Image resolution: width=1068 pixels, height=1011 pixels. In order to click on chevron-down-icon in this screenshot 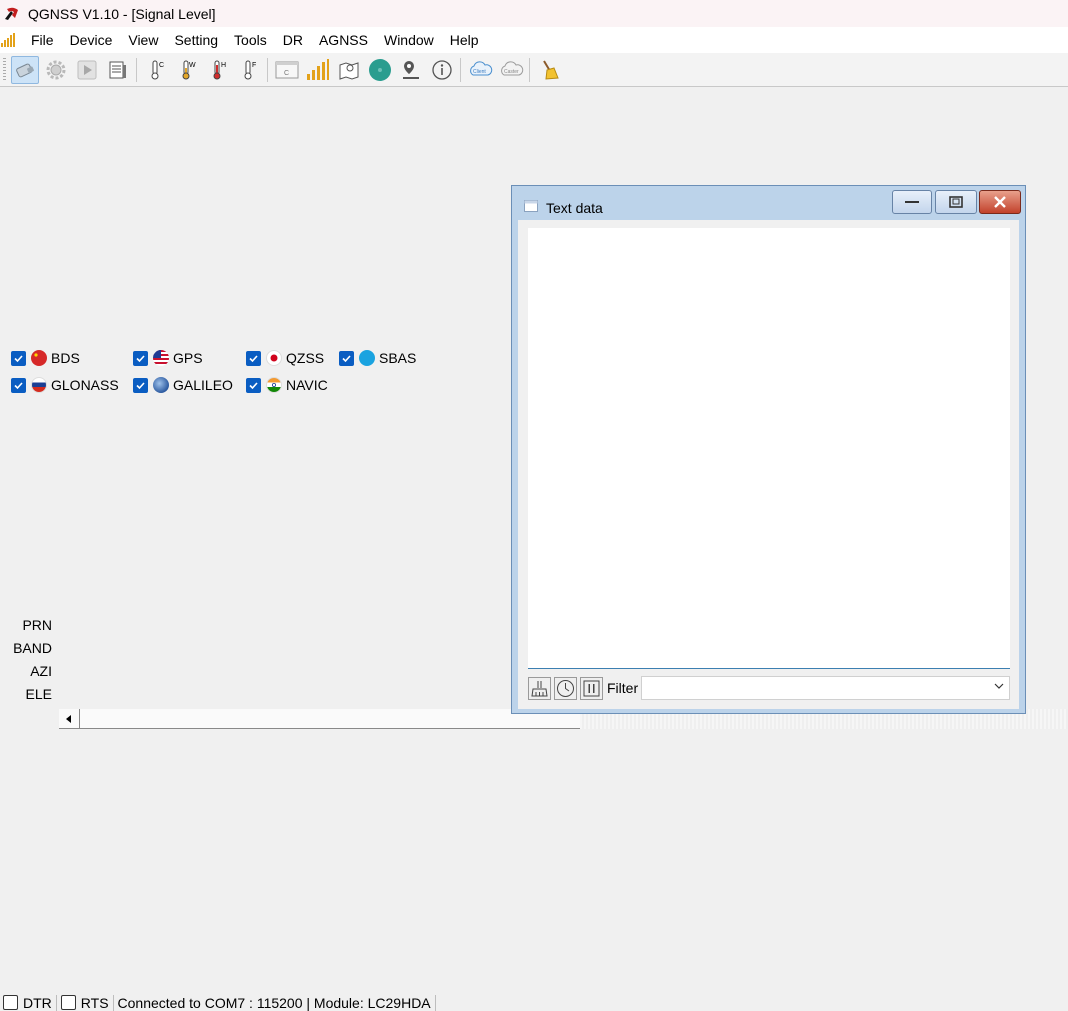, I will do `click(999, 686)`.